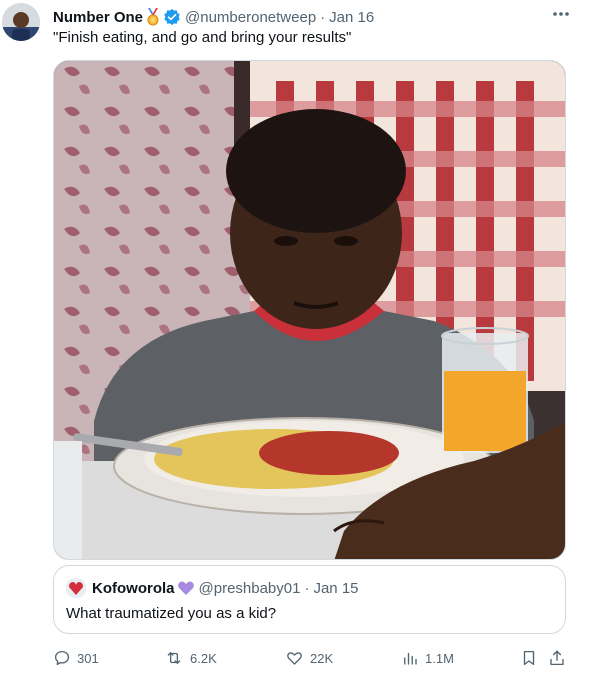 The height and width of the screenshot is (678, 594). I want to click on reply-icon, so click(62, 658).